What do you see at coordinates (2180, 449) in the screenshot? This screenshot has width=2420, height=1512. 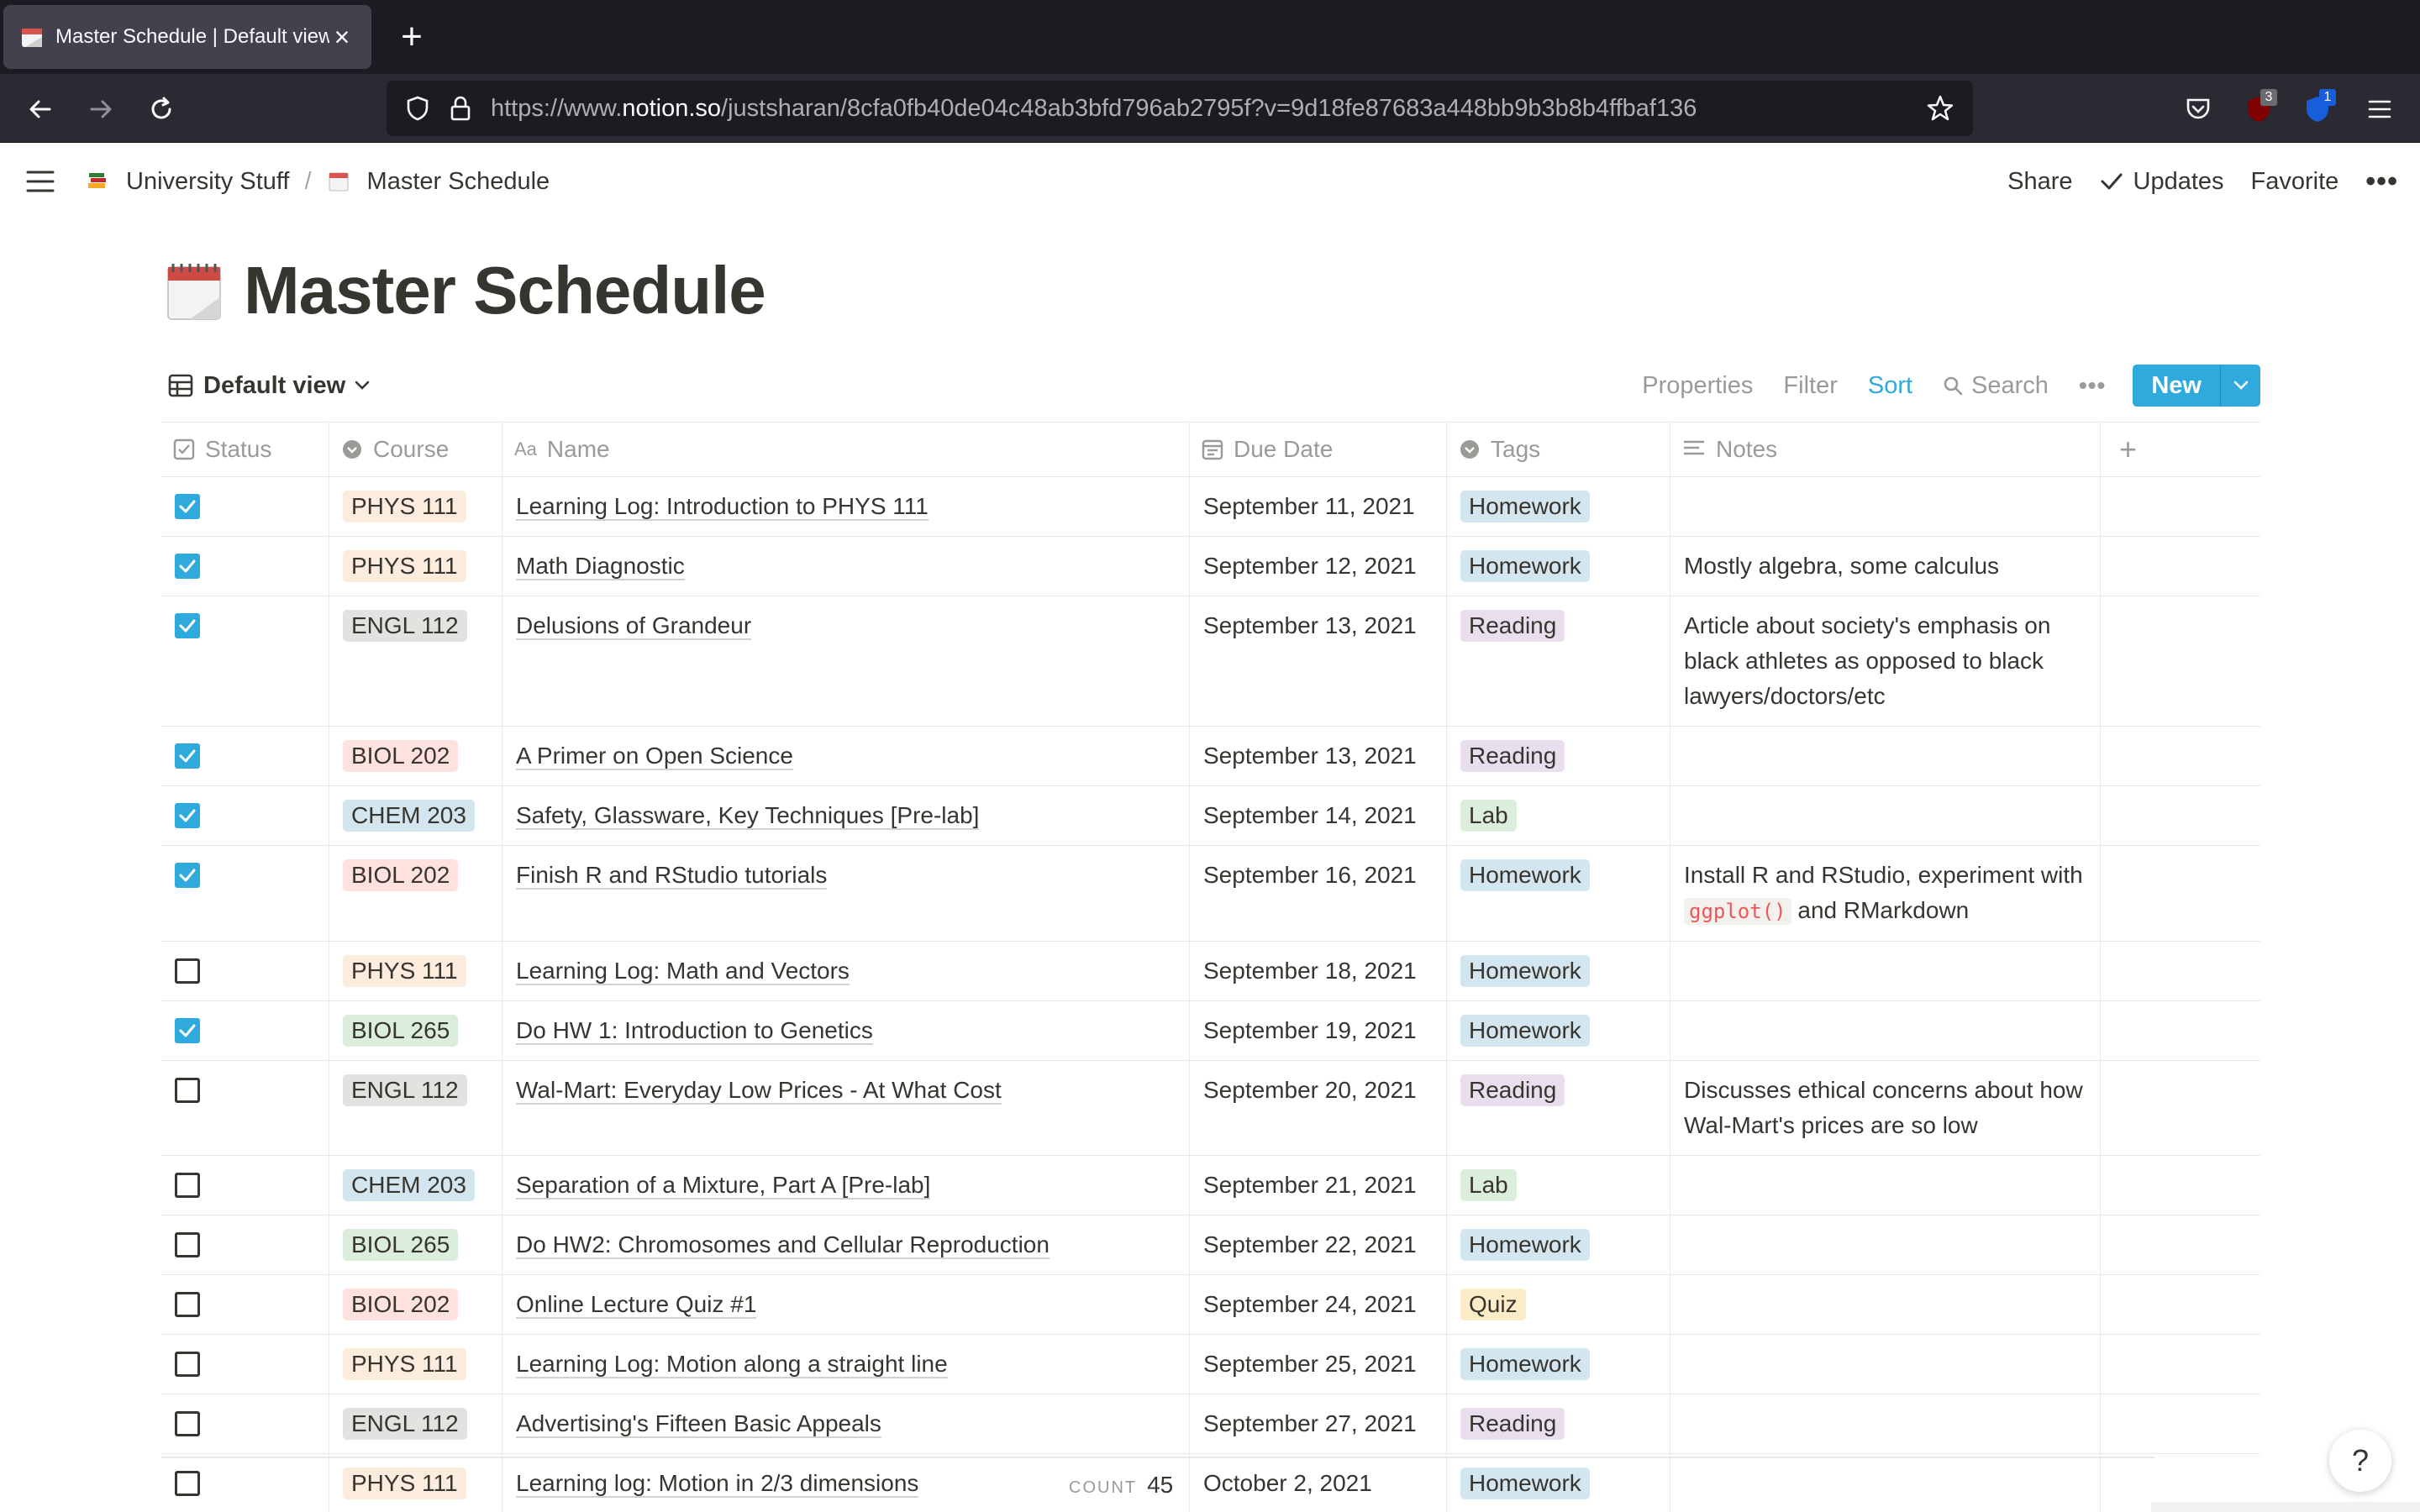 I see `add-column-button: +` at bounding box center [2180, 449].